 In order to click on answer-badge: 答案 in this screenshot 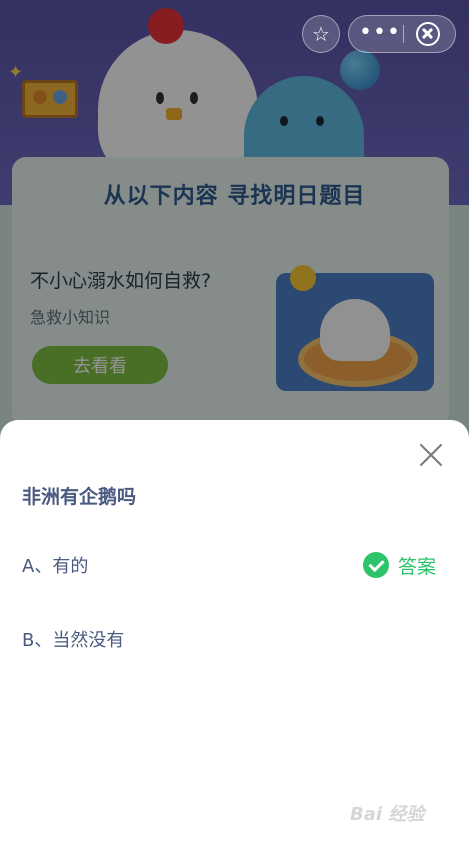, I will do `click(399, 565)`.